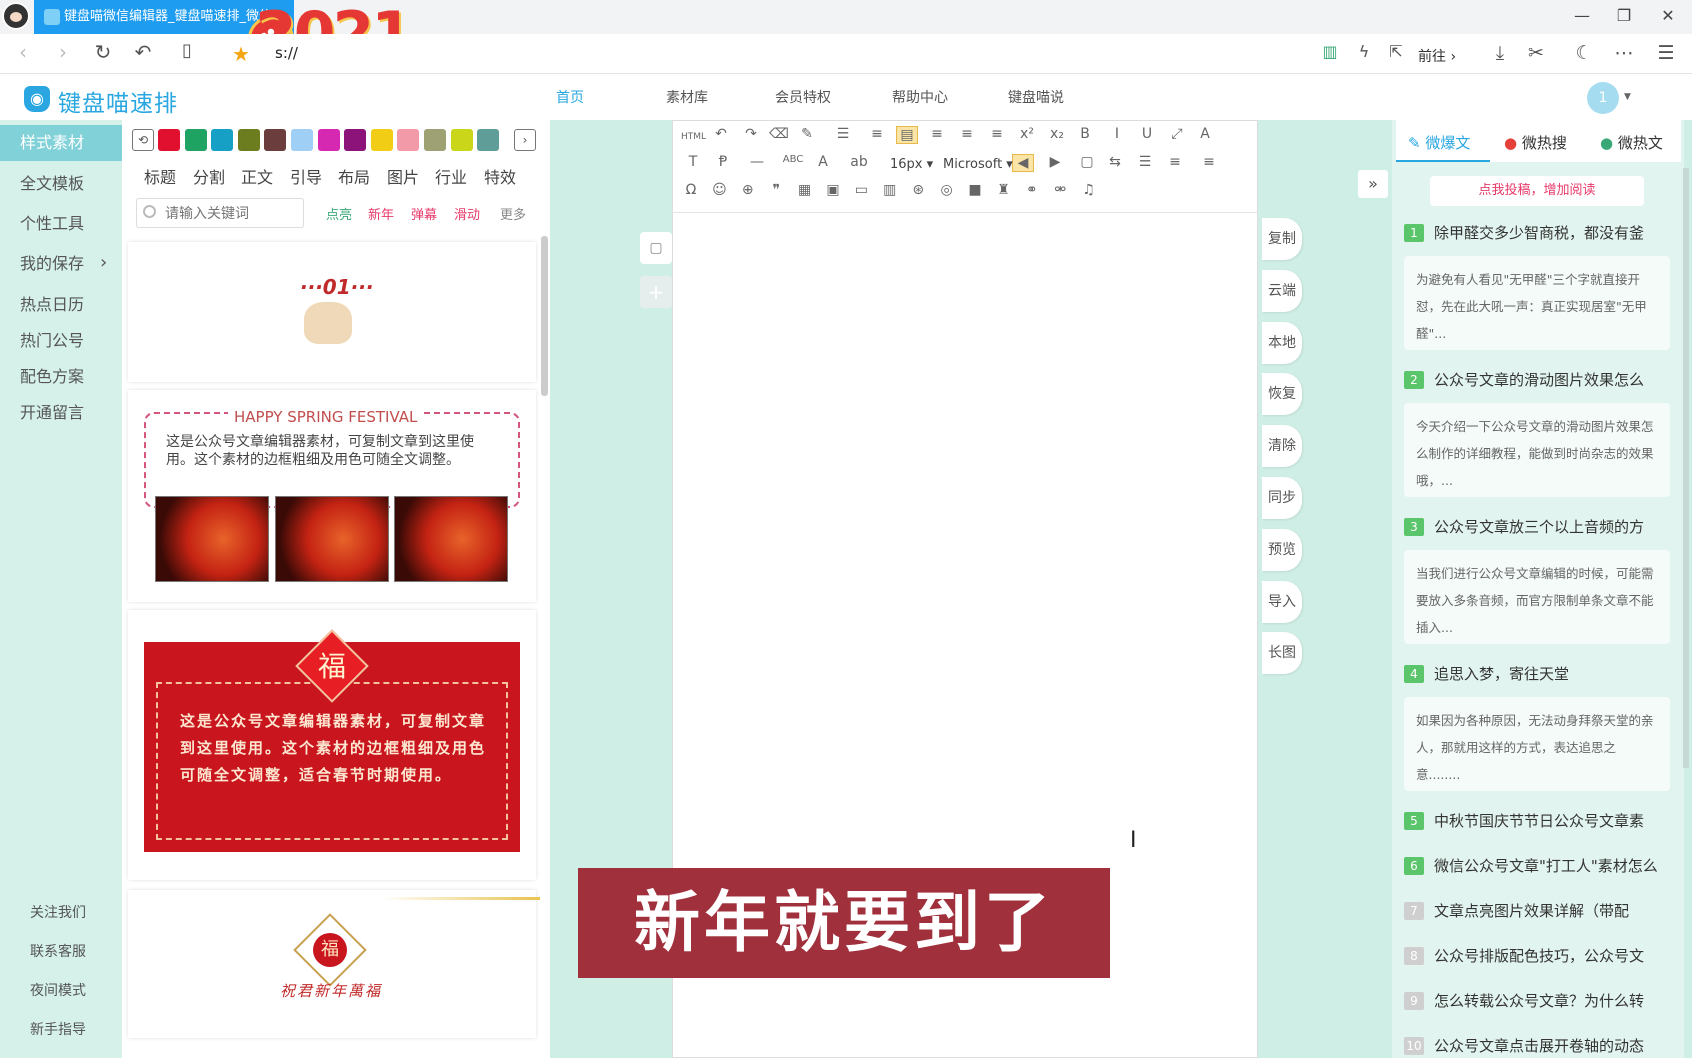 The width and height of the screenshot is (1692, 1058). I want to click on nav-blog: 键盘喵说, so click(1036, 97).